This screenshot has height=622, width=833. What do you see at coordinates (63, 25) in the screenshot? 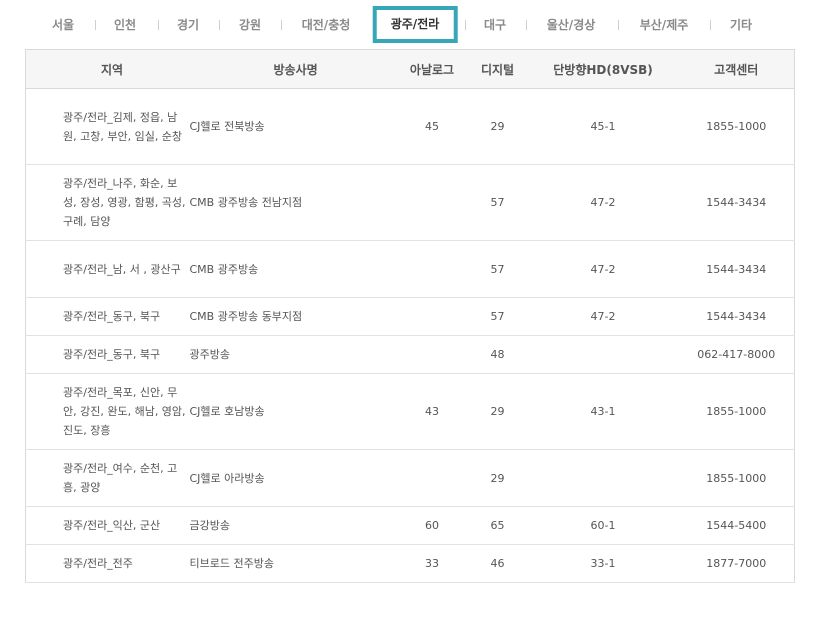
I see `tab-seoul: 서울` at bounding box center [63, 25].